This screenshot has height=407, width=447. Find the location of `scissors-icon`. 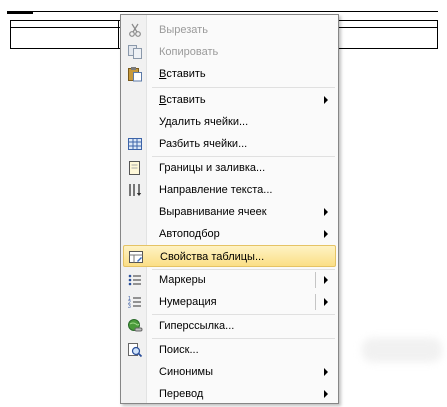

scissors-icon is located at coordinates (135, 30).